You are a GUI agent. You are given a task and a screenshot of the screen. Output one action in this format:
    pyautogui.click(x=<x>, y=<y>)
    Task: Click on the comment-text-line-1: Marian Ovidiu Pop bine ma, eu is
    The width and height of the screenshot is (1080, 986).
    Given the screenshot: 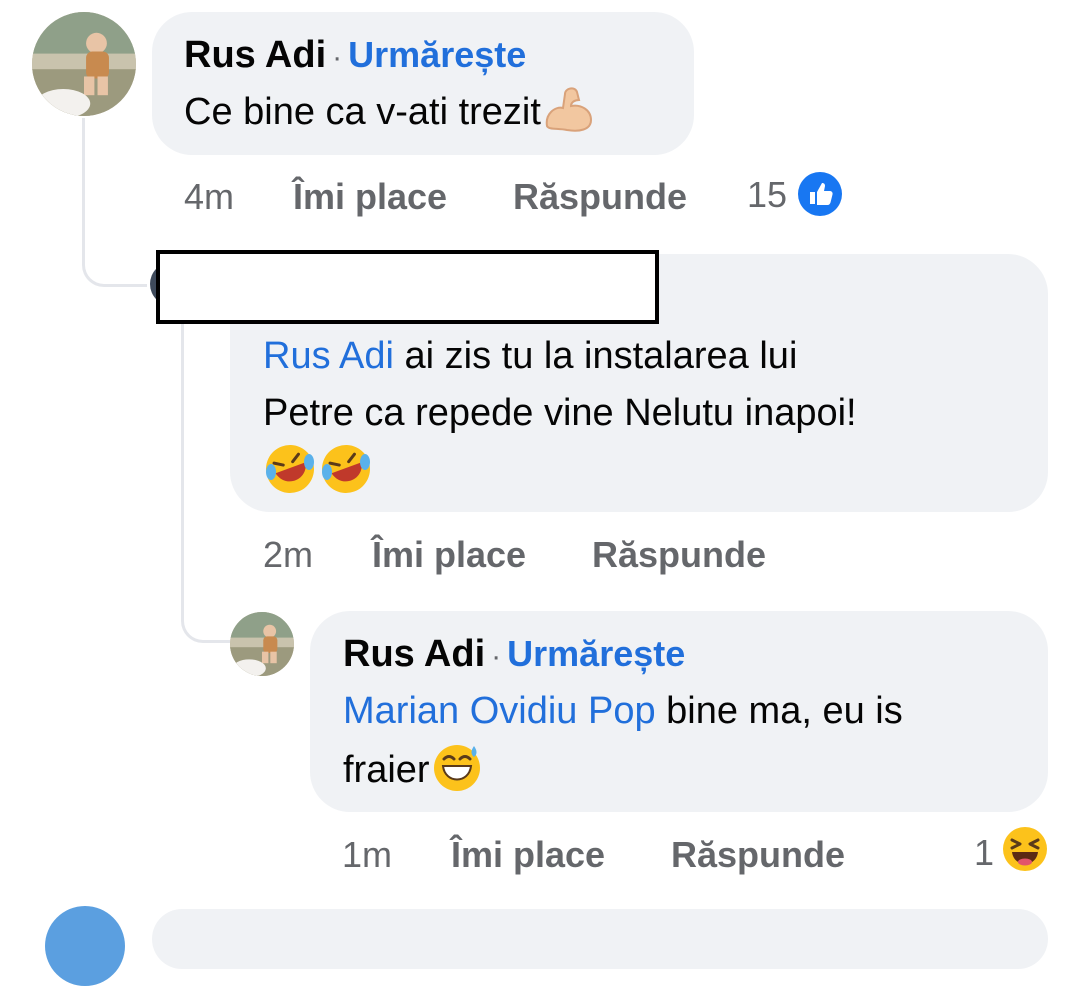 What is the action you would take?
    pyautogui.click(x=623, y=711)
    